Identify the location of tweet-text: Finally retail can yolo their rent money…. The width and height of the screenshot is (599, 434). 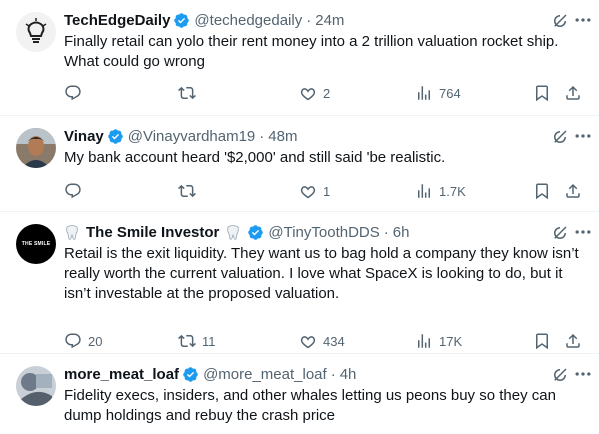
(311, 51).